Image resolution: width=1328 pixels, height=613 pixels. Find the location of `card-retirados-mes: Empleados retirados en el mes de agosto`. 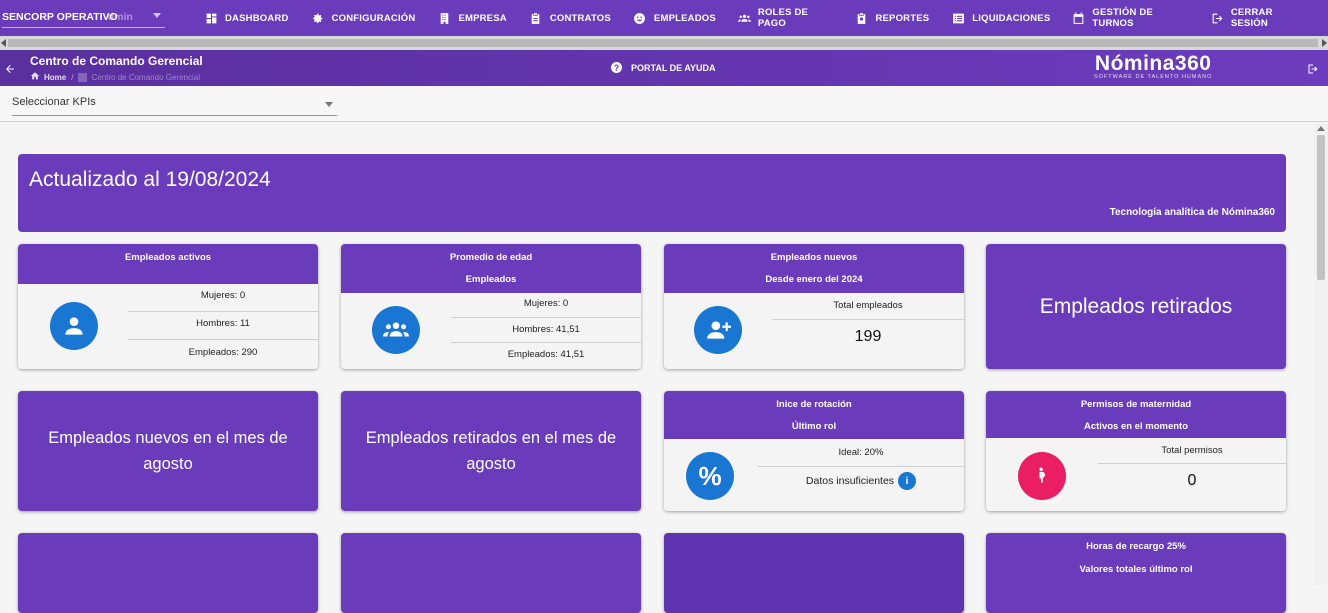

card-retirados-mes: Empleados retirados en el mes de agosto is located at coordinates (491, 451).